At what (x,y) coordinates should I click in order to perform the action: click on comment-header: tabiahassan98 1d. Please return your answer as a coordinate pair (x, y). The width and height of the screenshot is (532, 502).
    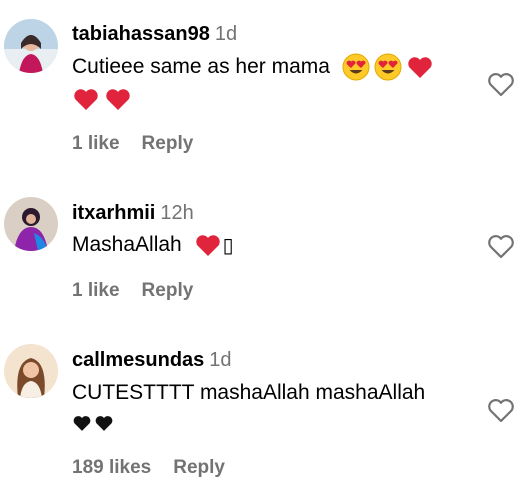
    Looking at the image, I should click on (154, 35).